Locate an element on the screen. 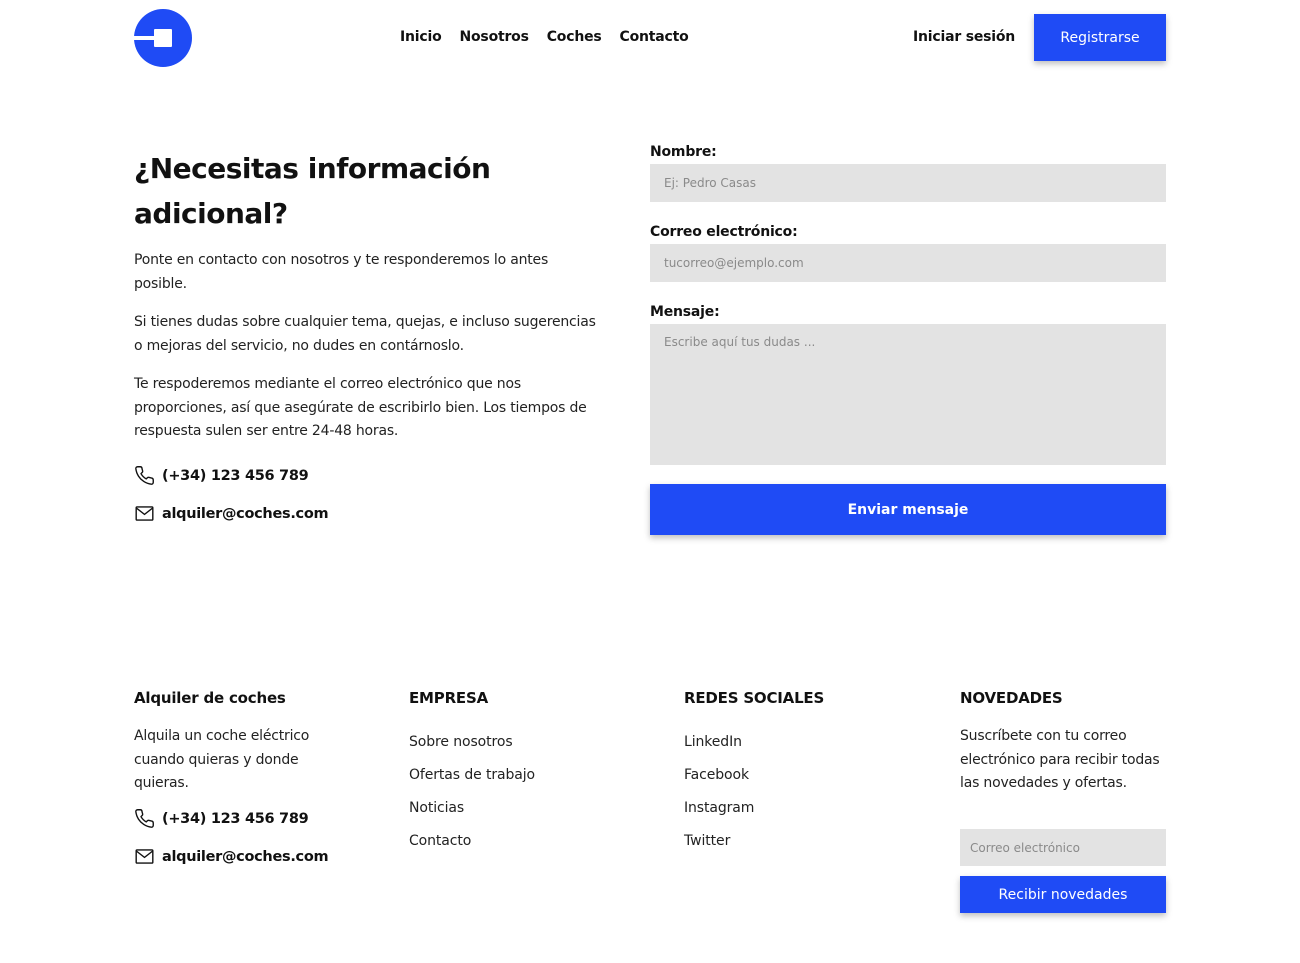  page-title: ¿Necesitas información adicional? is located at coordinates (312, 191).